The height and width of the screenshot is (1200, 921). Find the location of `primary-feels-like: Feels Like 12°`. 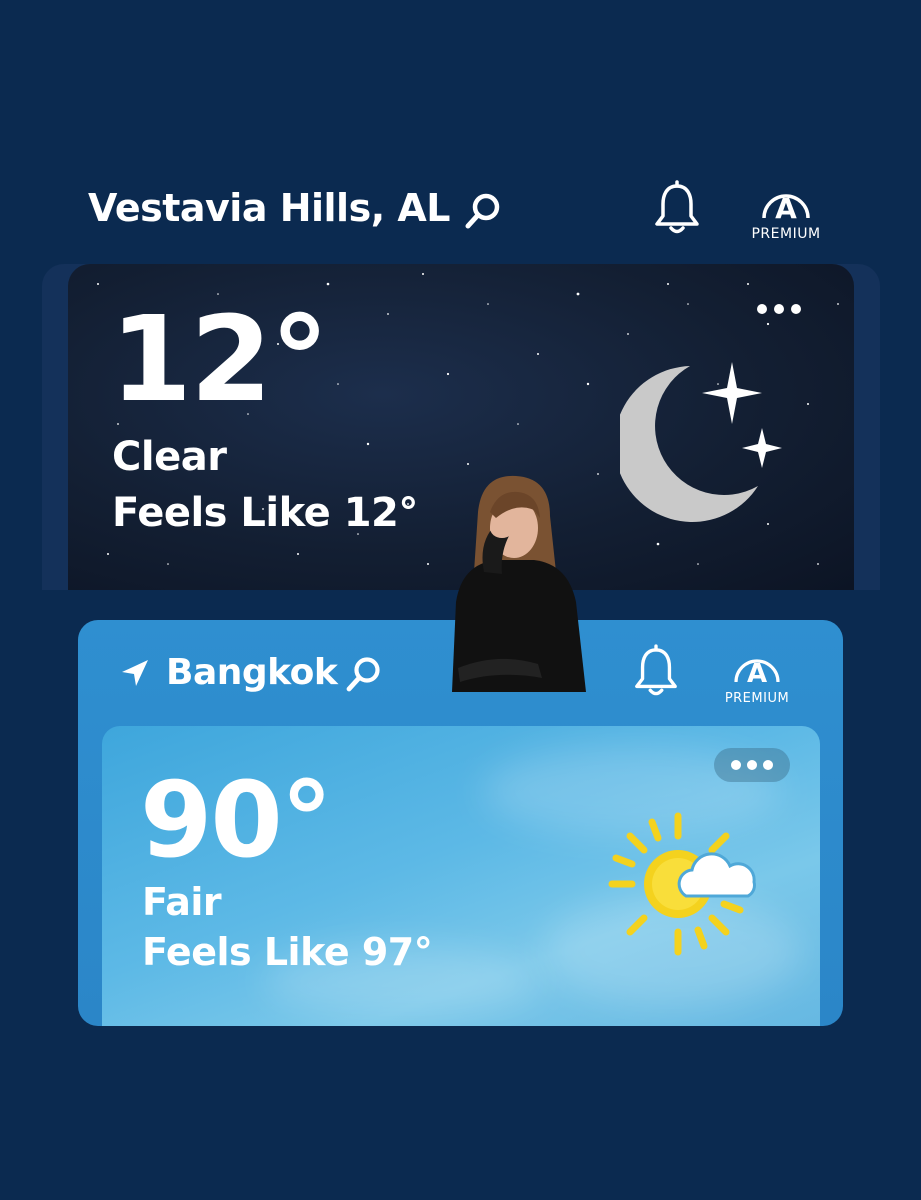

primary-feels-like: Feels Like 12° is located at coordinates (265, 513).